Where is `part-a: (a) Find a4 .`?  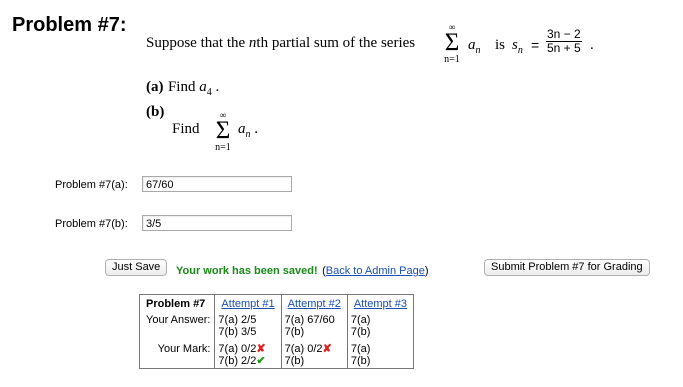
part-a: (a) Find a4 . is located at coordinates (183, 89).